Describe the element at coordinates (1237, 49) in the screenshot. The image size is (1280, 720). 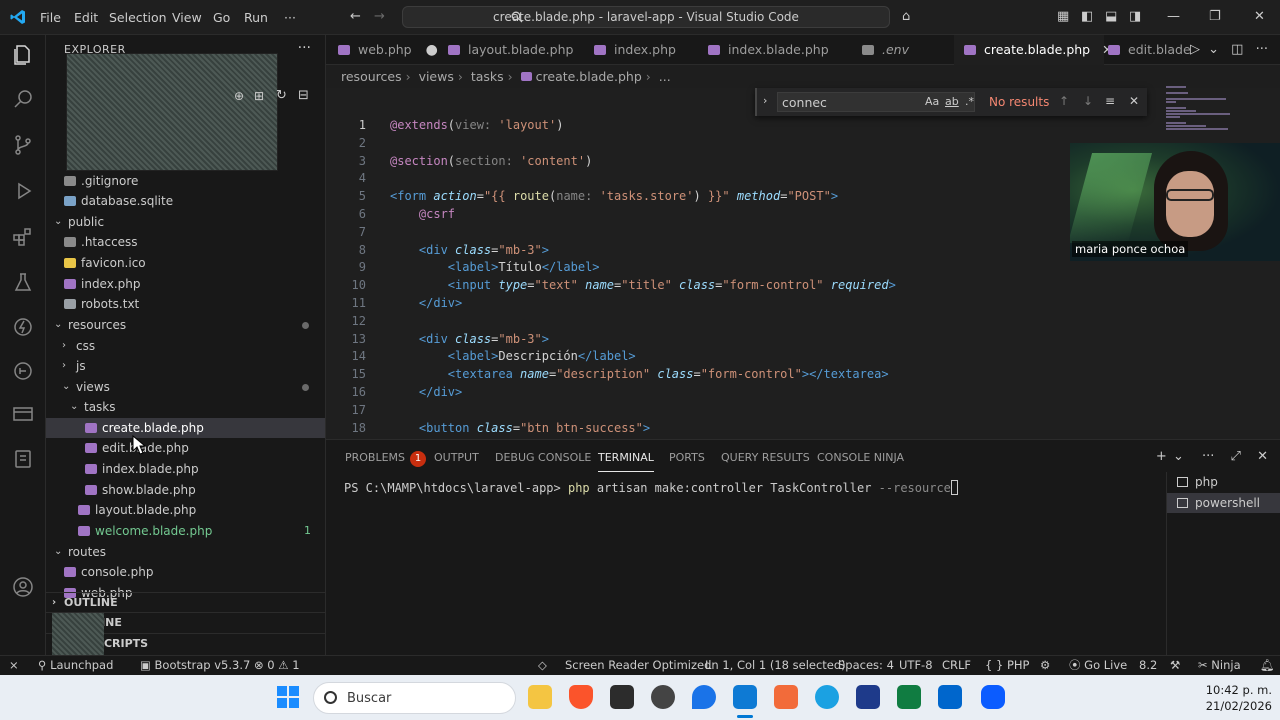
I see `split-editor-icon: ◫` at that location.